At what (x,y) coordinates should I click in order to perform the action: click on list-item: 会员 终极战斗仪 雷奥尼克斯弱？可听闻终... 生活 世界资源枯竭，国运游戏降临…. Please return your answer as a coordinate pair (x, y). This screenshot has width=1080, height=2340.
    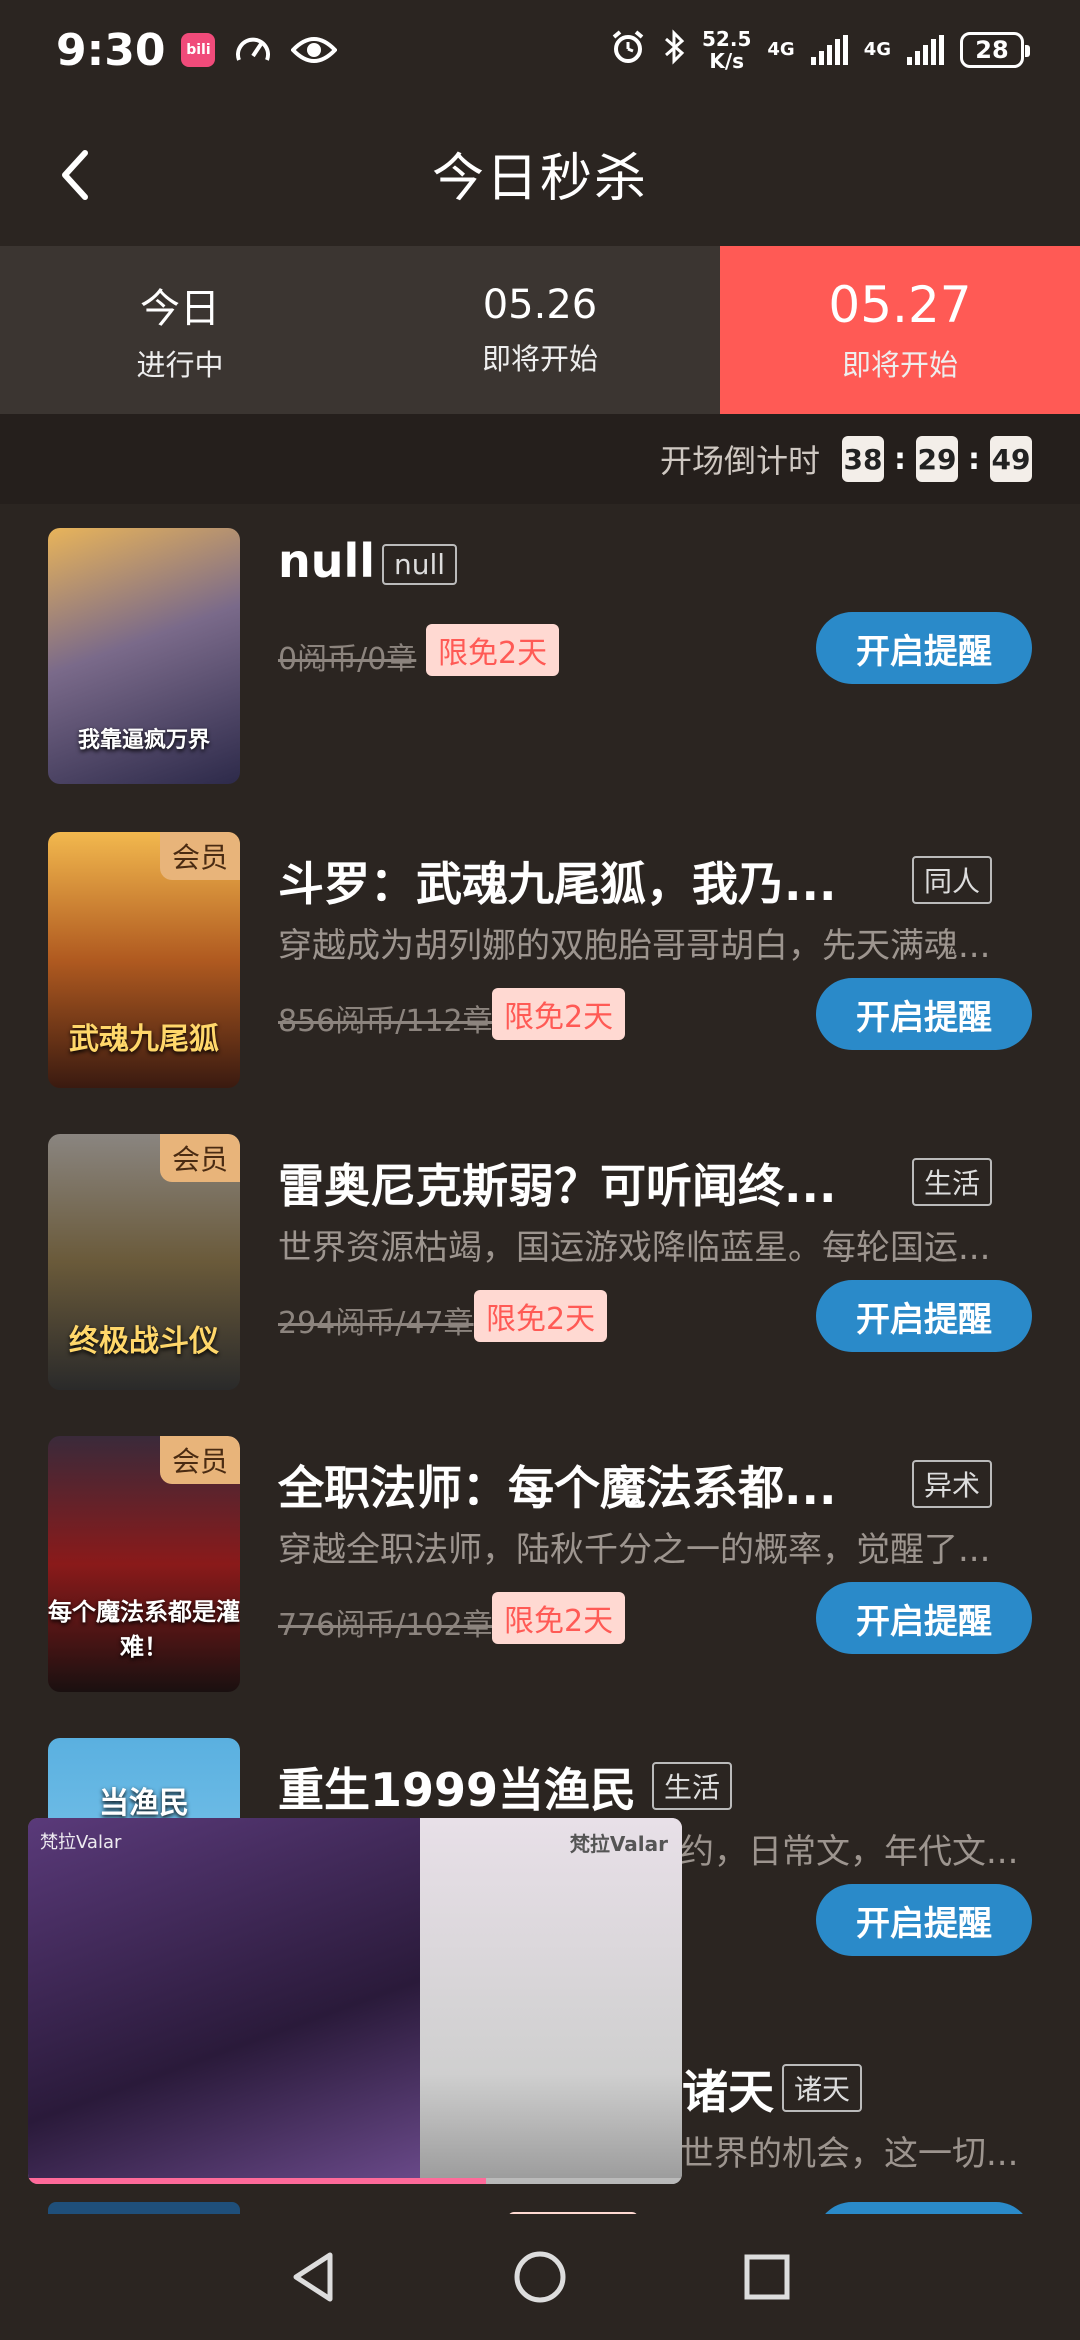
    Looking at the image, I should click on (540, 1260).